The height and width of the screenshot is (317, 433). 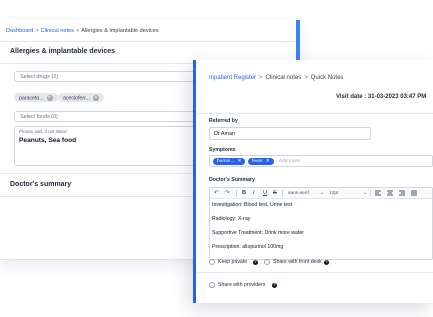 I want to click on breadcrumb-quick-notes: Quick Notes, so click(x=327, y=78).